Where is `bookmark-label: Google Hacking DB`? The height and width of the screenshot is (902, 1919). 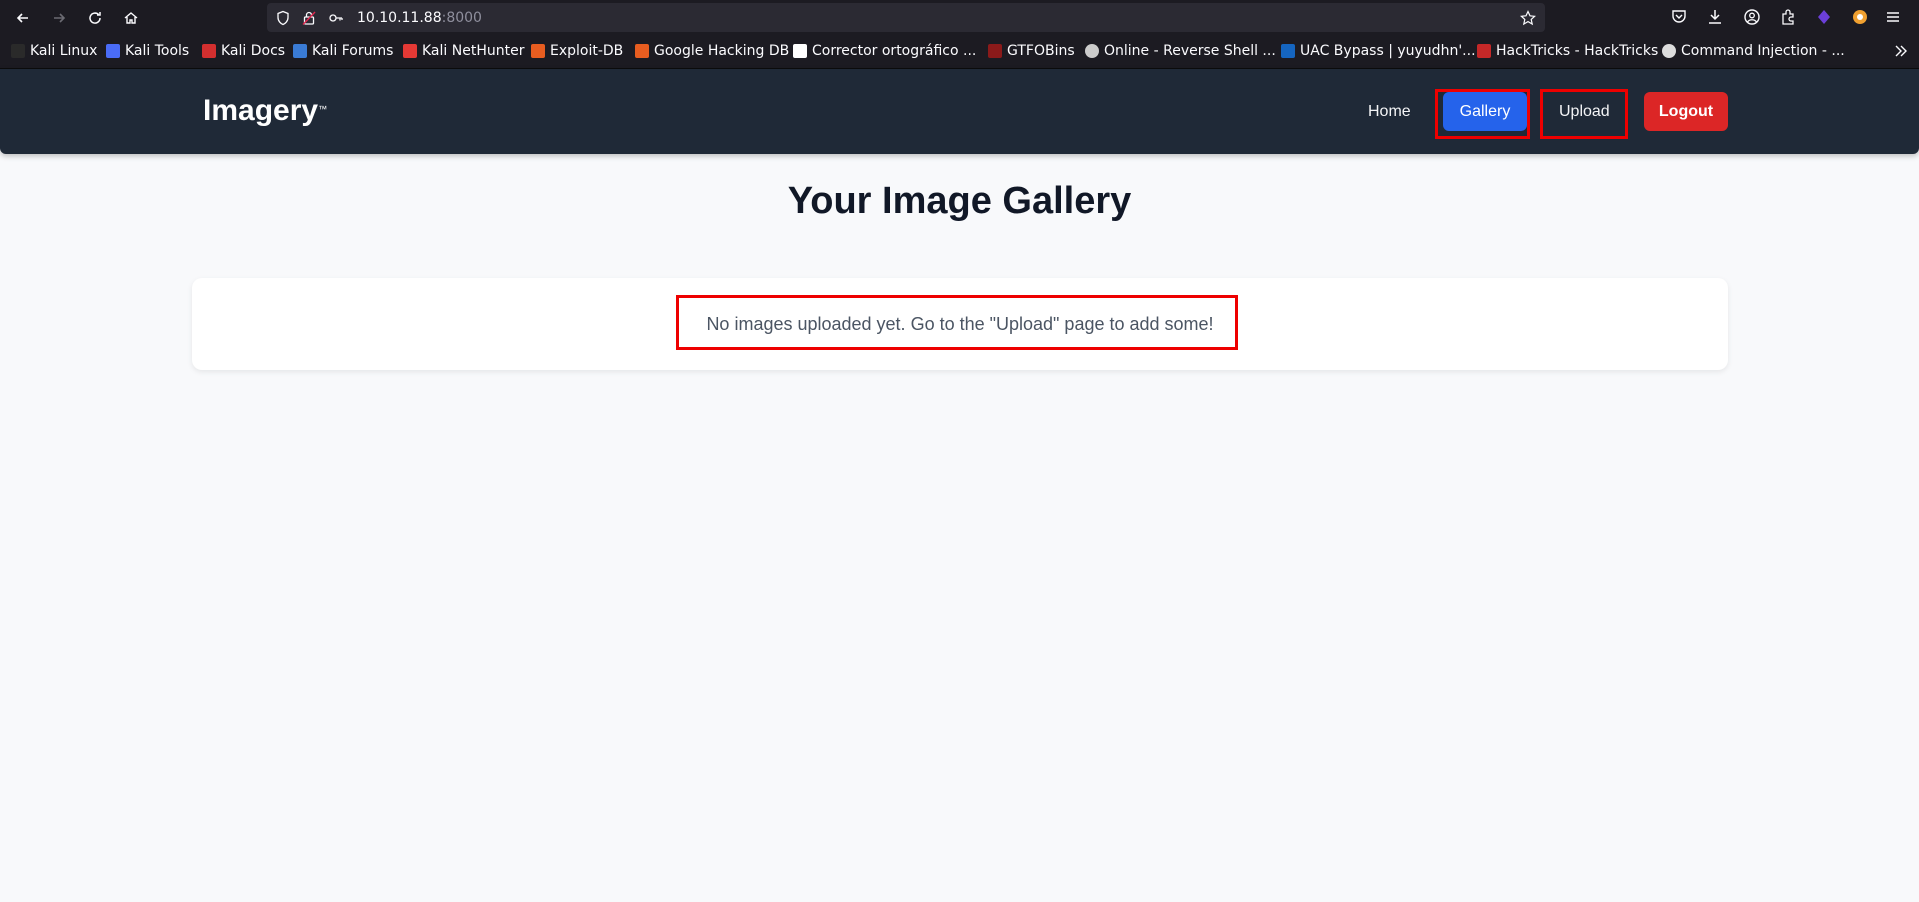 bookmark-label: Google Hacking DB is located at coordinates (722, 51).